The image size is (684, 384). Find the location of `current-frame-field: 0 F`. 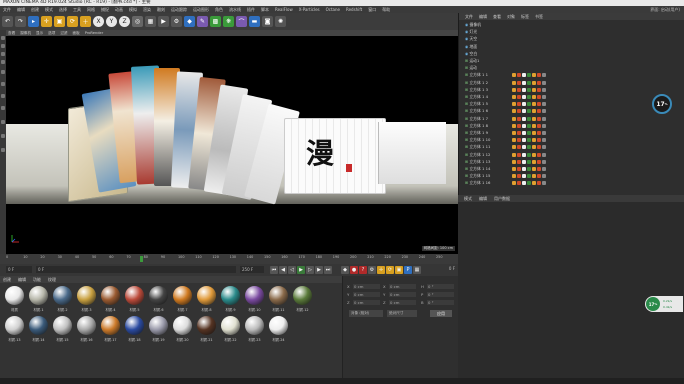

current-frame-field: 0 F is located at coordinates (19, 269).